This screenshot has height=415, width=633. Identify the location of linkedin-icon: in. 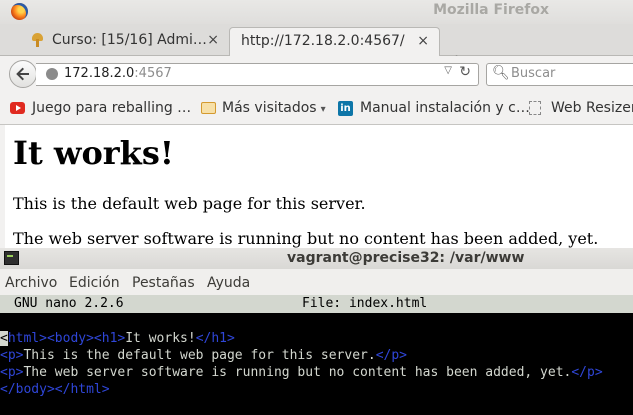
(345, 108).